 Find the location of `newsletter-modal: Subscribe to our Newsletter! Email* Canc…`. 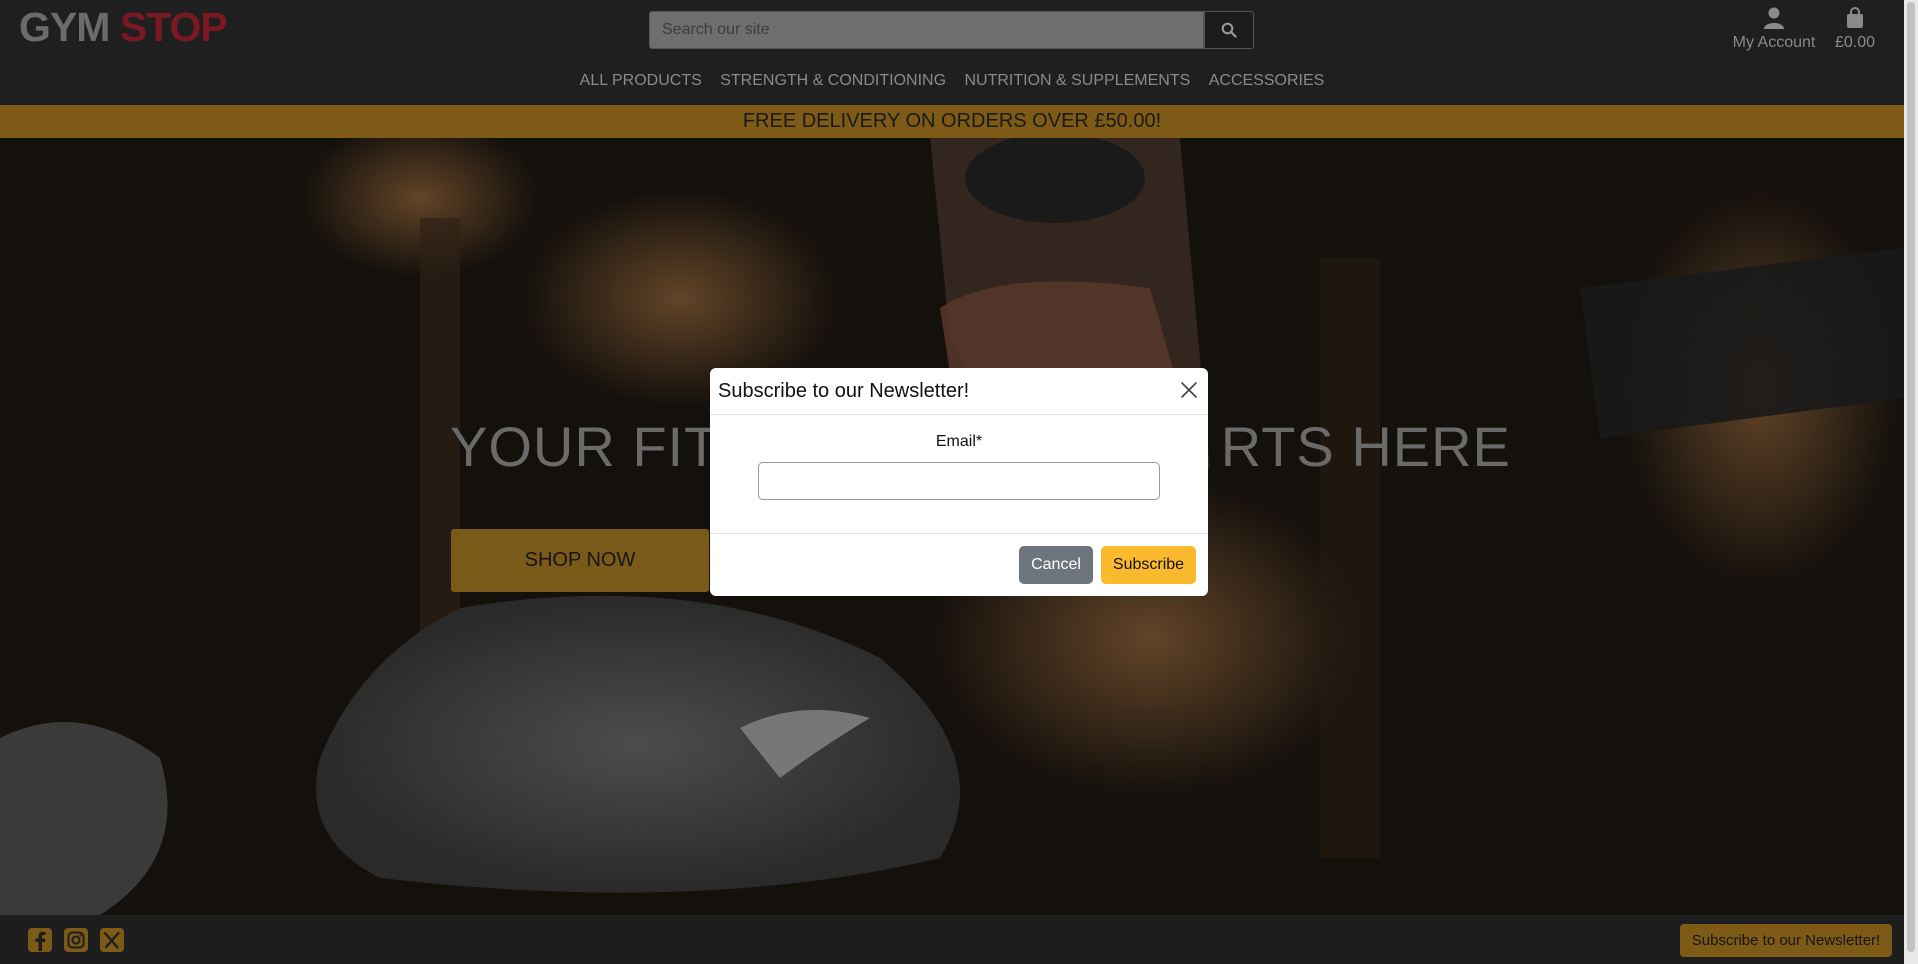

newsletter-modal: Subscribe to our Newsletter! Email* Canc… is located at coordinates (959, 482).